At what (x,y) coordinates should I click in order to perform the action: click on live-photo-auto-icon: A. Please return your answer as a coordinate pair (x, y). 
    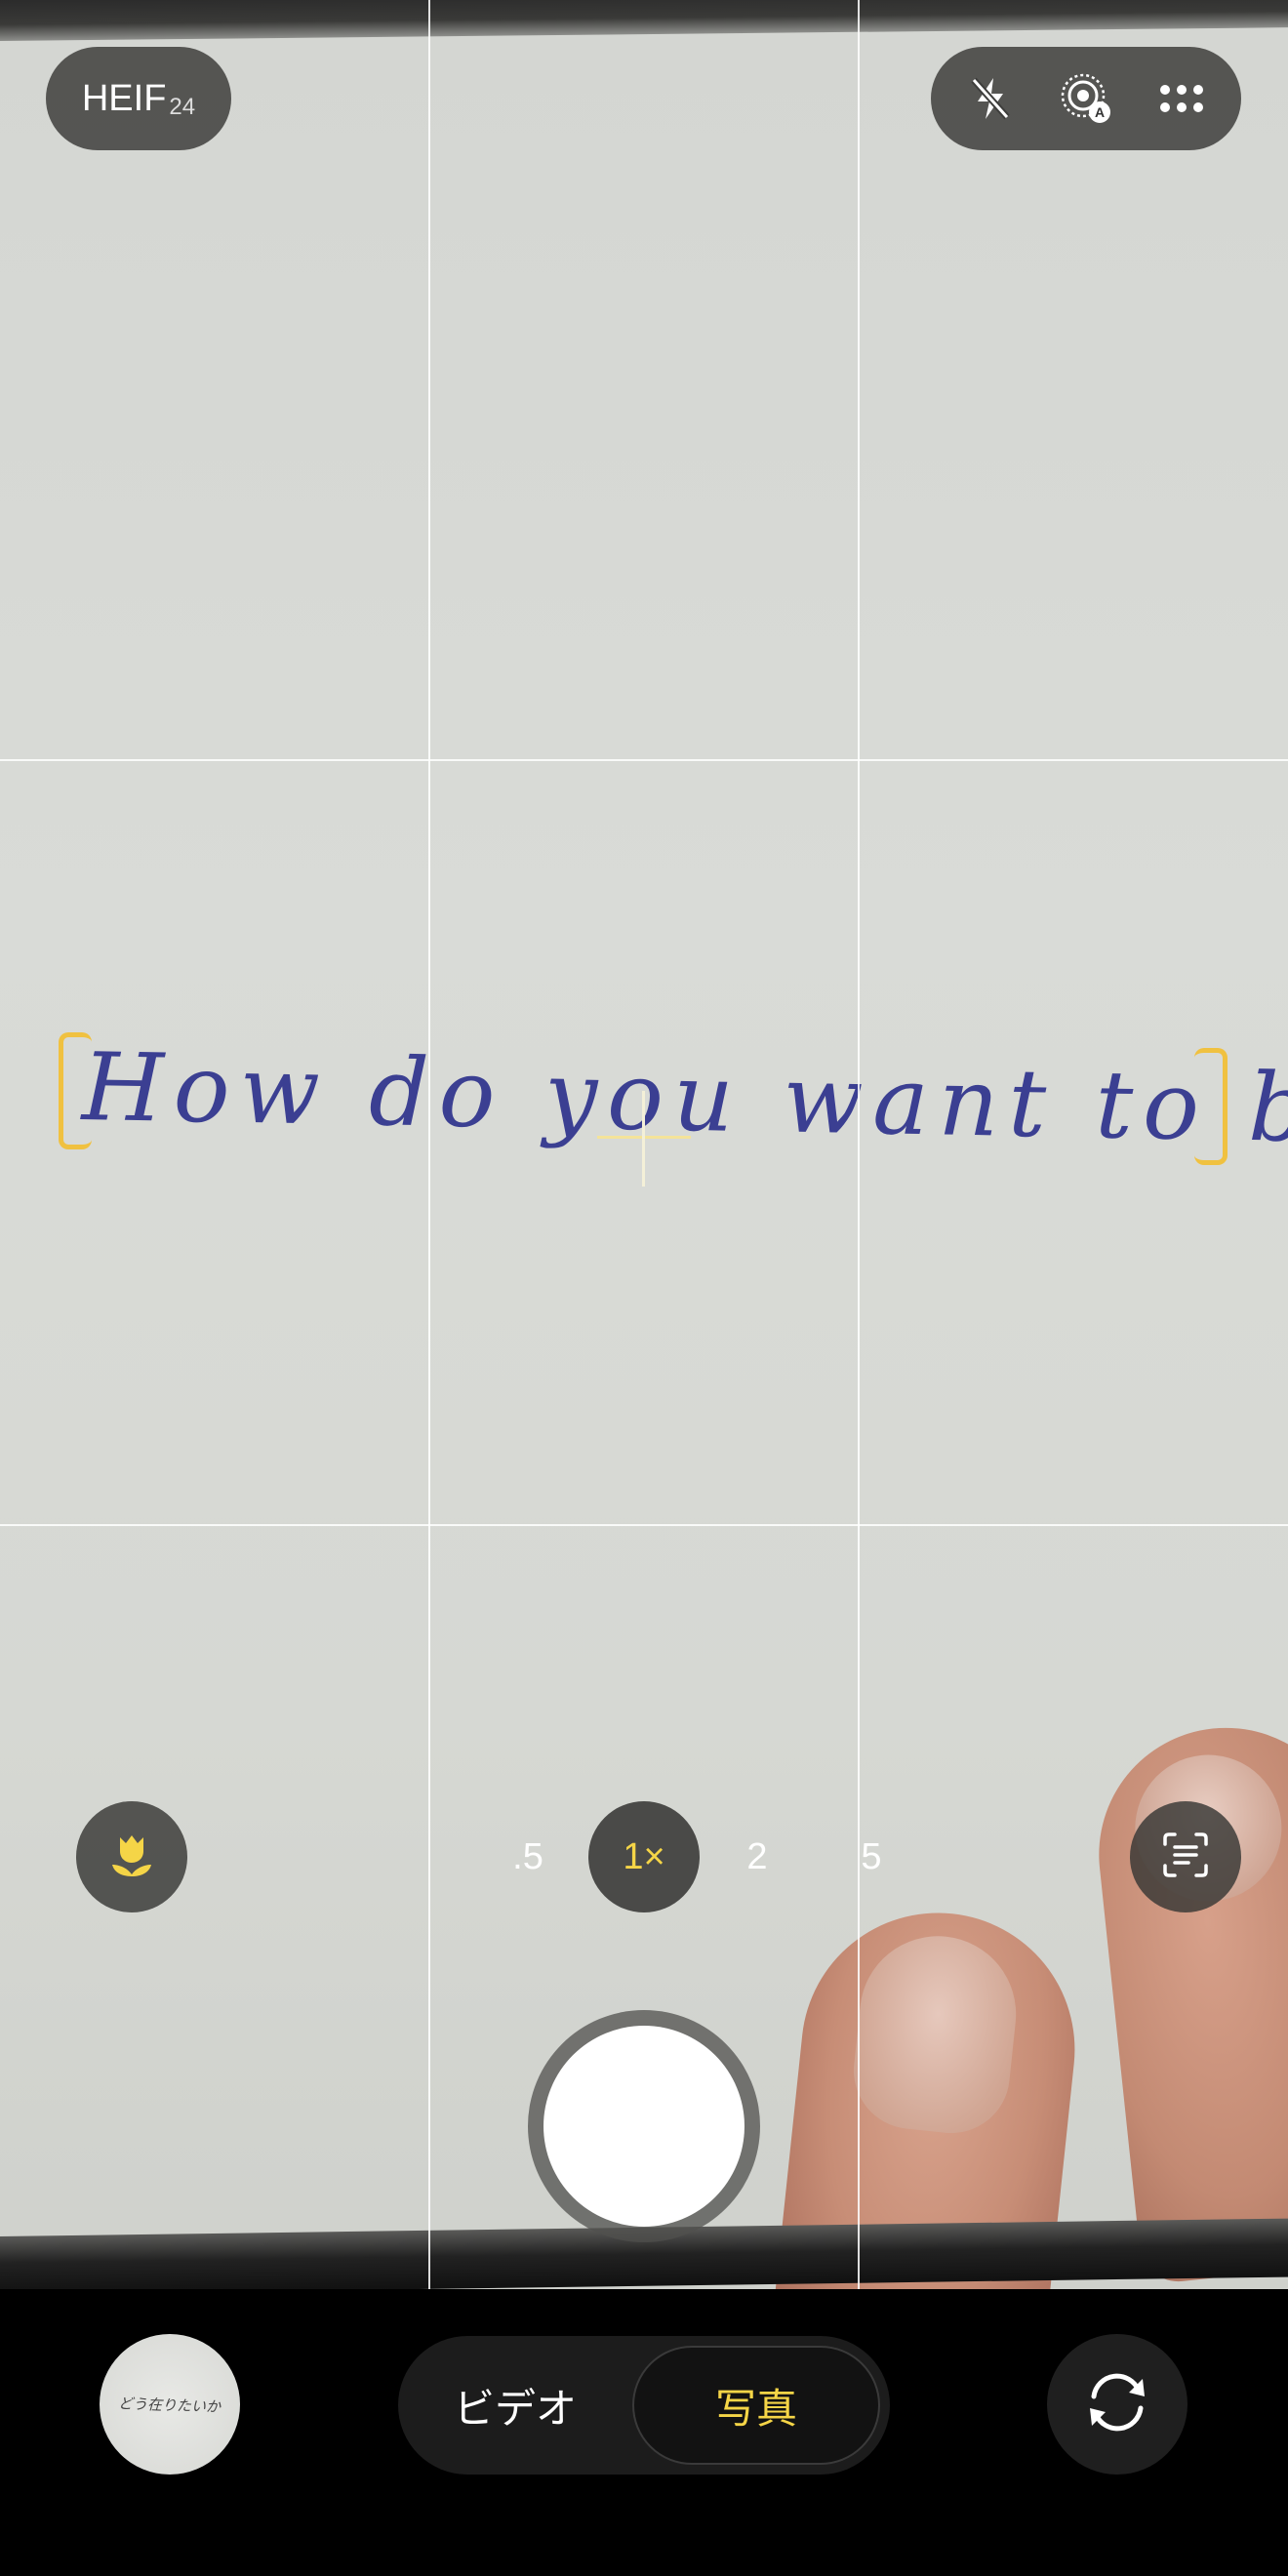
    Looking at the image, I should click on (1086, 98).